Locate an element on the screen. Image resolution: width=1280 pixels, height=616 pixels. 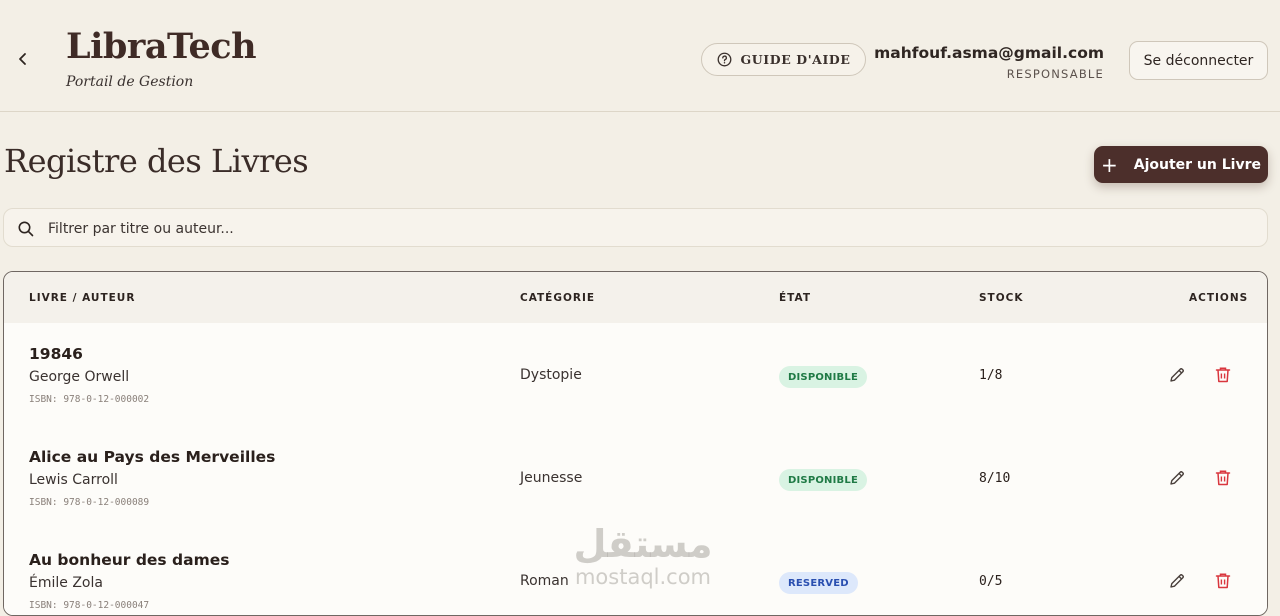
search-bar is located at coordinates (635, 228).